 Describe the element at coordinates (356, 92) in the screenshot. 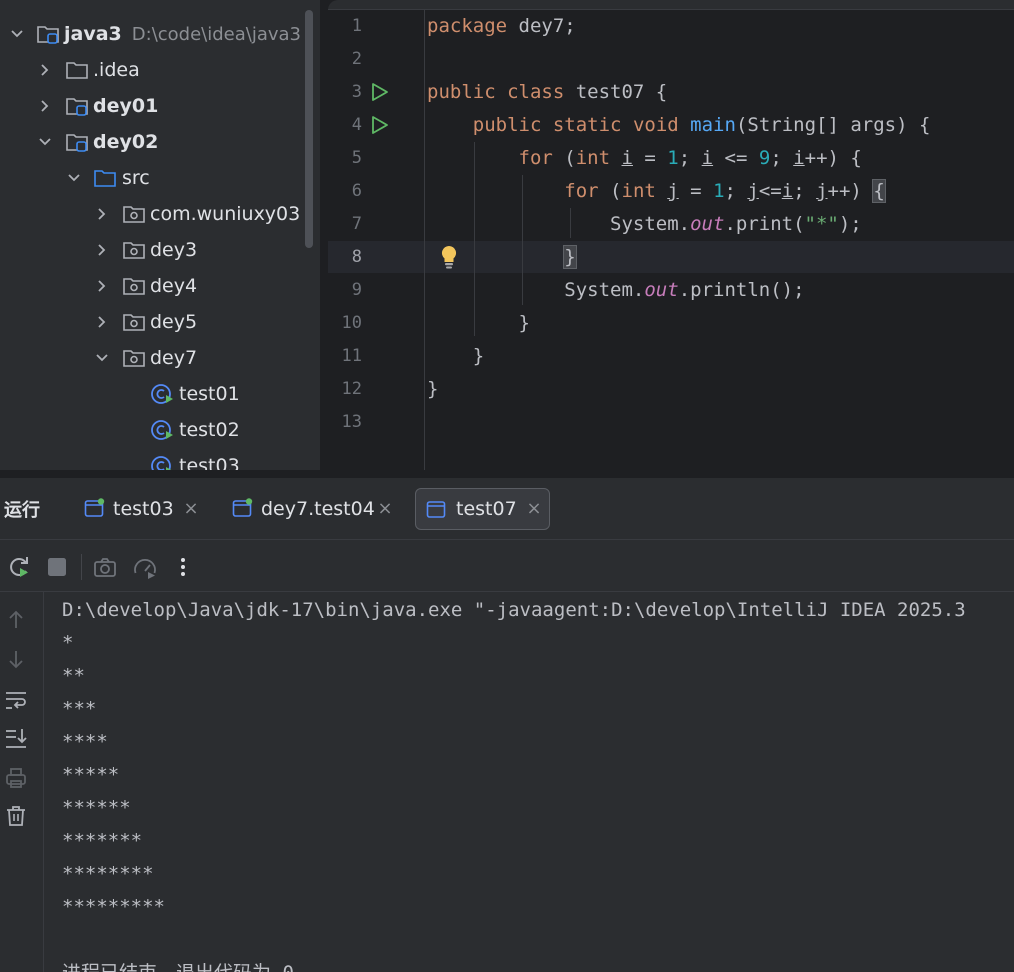

I see `line-number: 3` at that location.